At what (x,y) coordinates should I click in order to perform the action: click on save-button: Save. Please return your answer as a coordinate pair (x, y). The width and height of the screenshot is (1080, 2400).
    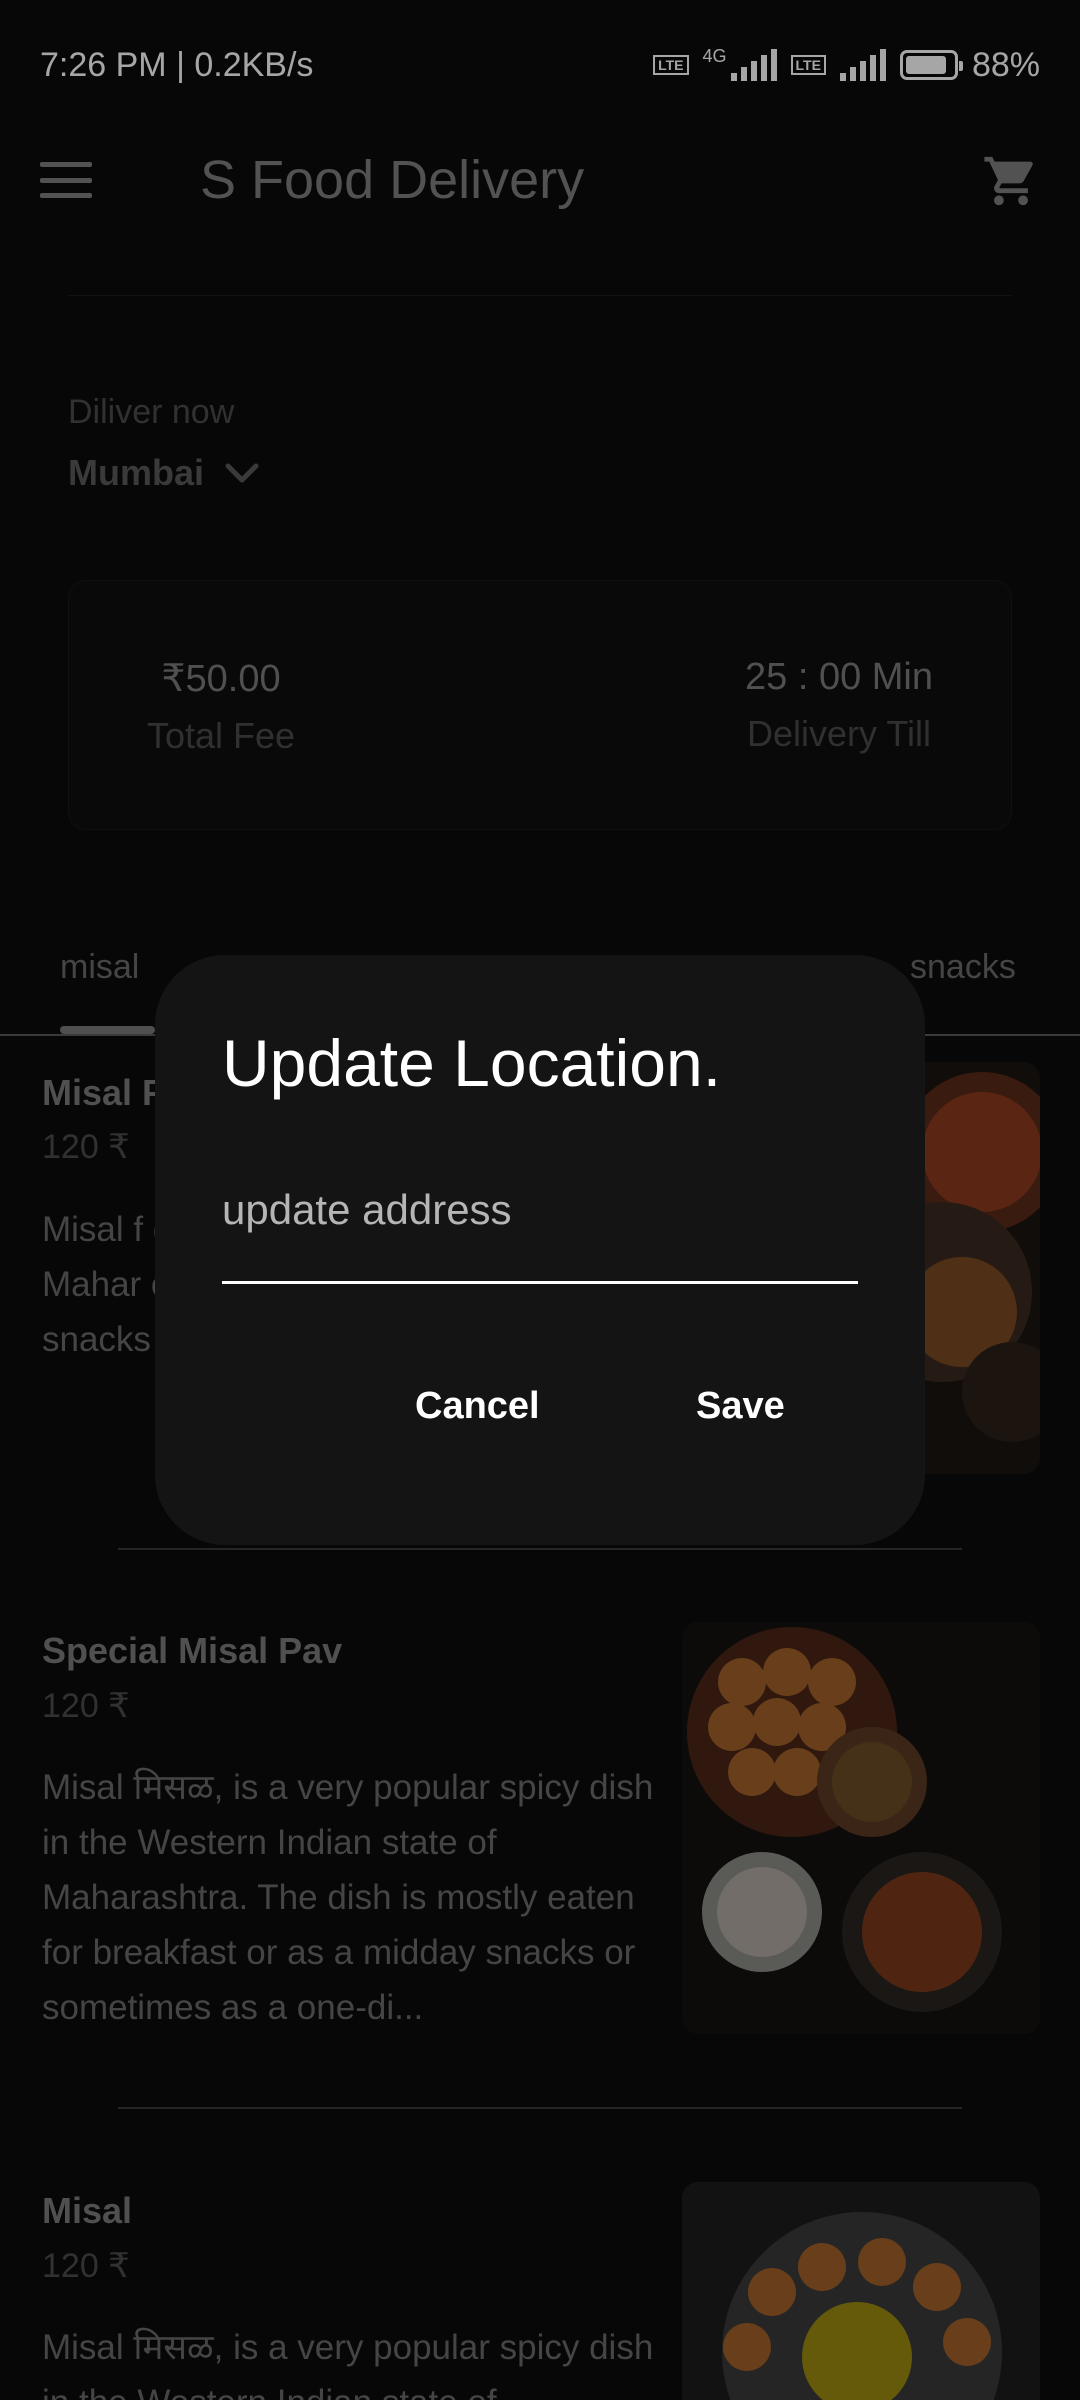
    Looking at the image, I should click on (740, 1406).